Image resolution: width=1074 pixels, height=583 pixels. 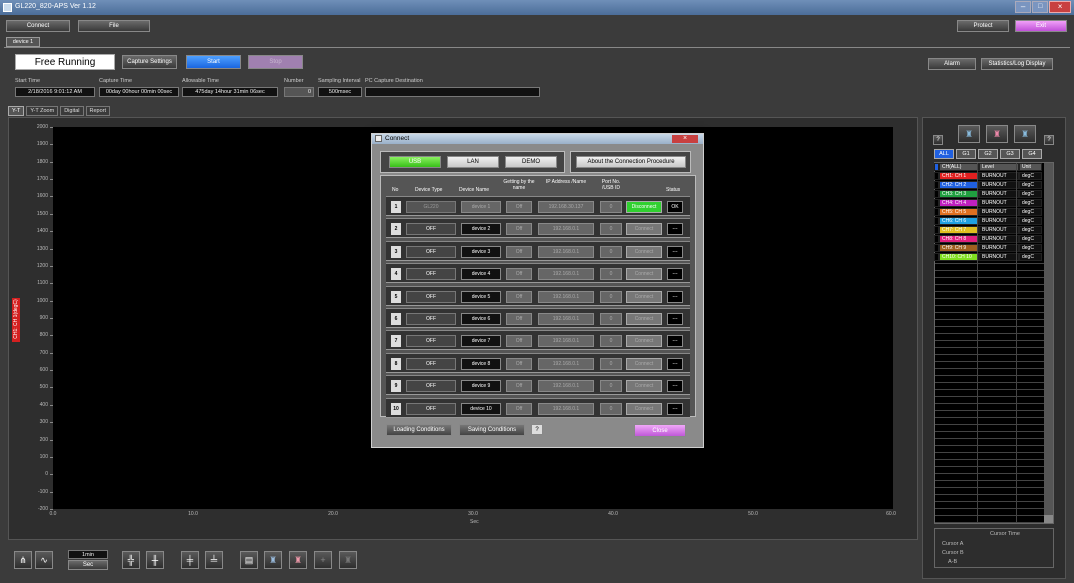 What do you see at coordinates (983, 26) in the screenshot?
I see `protect-button: Protect` at bounding box center [983, 26].